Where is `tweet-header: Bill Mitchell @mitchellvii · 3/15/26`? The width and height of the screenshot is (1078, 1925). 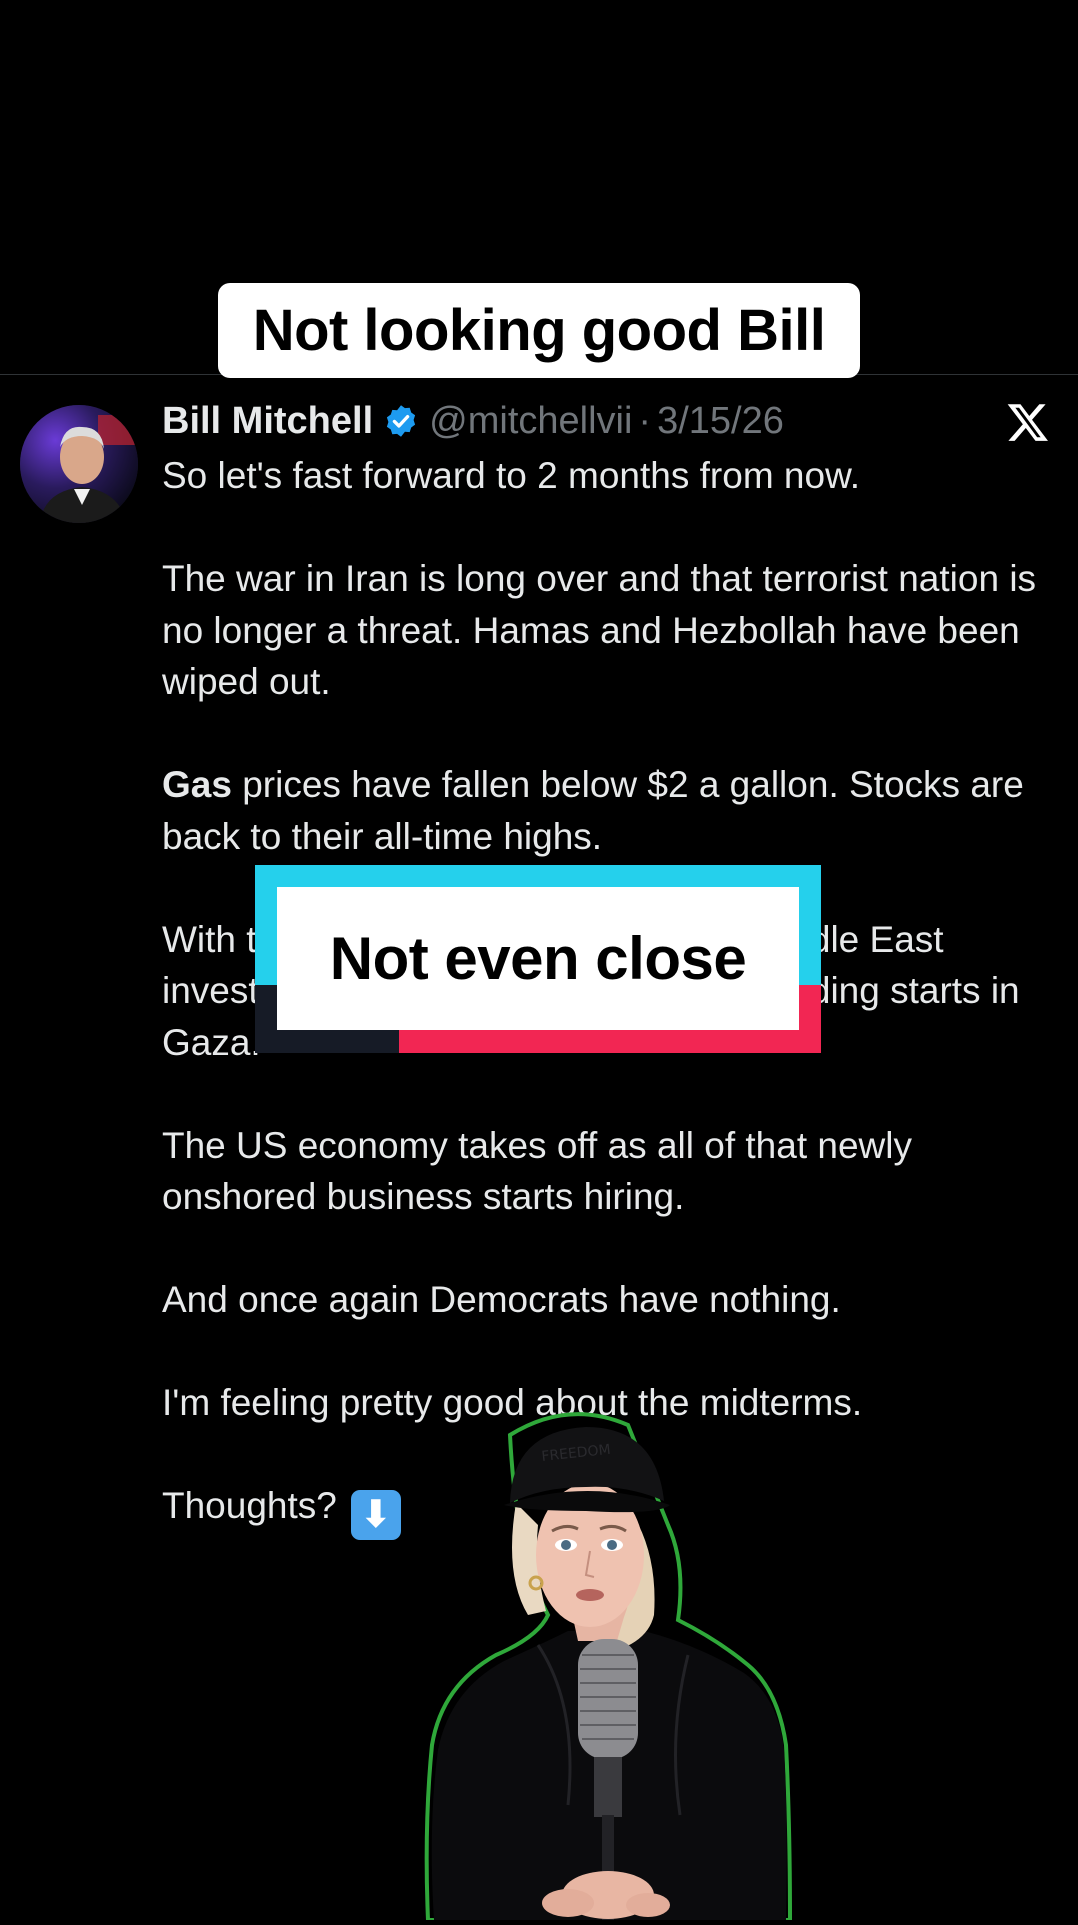
tweet-header: Bill Mitchell @mitchellvii · 3/15/26 is located at coordinates (473, 421).